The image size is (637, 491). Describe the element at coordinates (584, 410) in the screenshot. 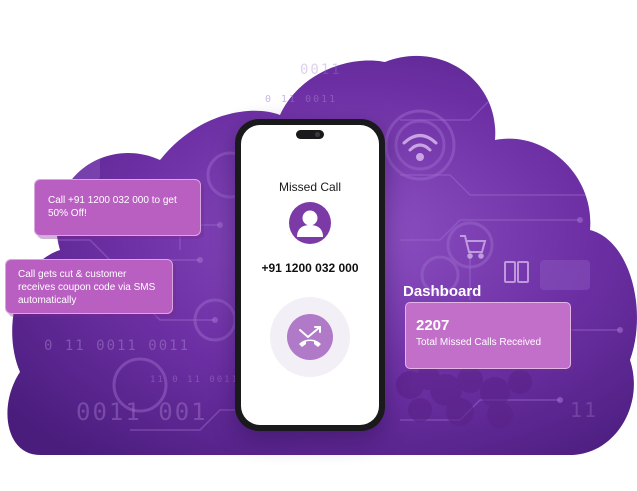

I see `binary-text: 11` at that location.